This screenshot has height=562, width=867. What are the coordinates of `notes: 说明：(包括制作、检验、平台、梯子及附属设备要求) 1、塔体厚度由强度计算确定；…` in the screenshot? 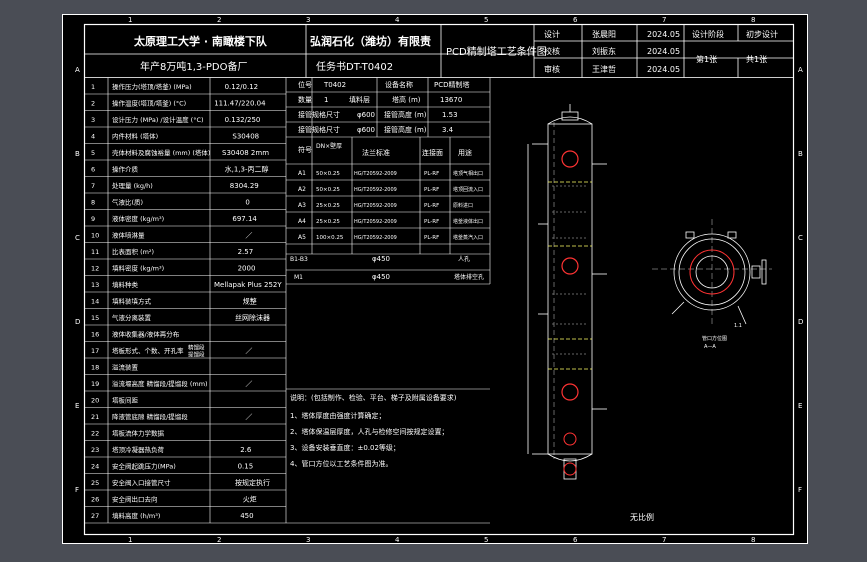 It's located at (373, 430).